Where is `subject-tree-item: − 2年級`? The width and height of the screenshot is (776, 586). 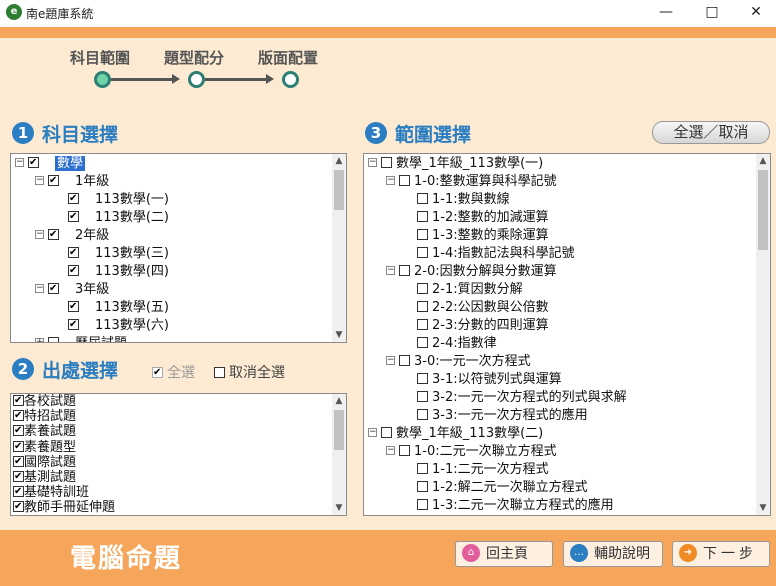
subject-tree-item: − 2年級 is located at coordinates (72, 236).